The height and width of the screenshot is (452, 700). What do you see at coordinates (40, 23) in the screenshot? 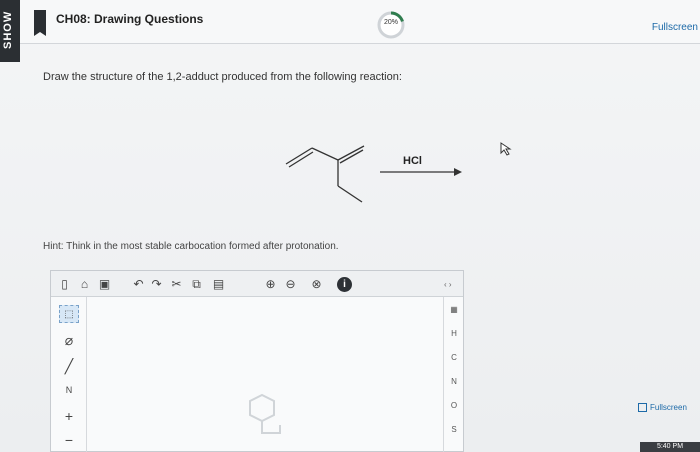
I see `bookmark-icon` at bounding box center [40, 23].